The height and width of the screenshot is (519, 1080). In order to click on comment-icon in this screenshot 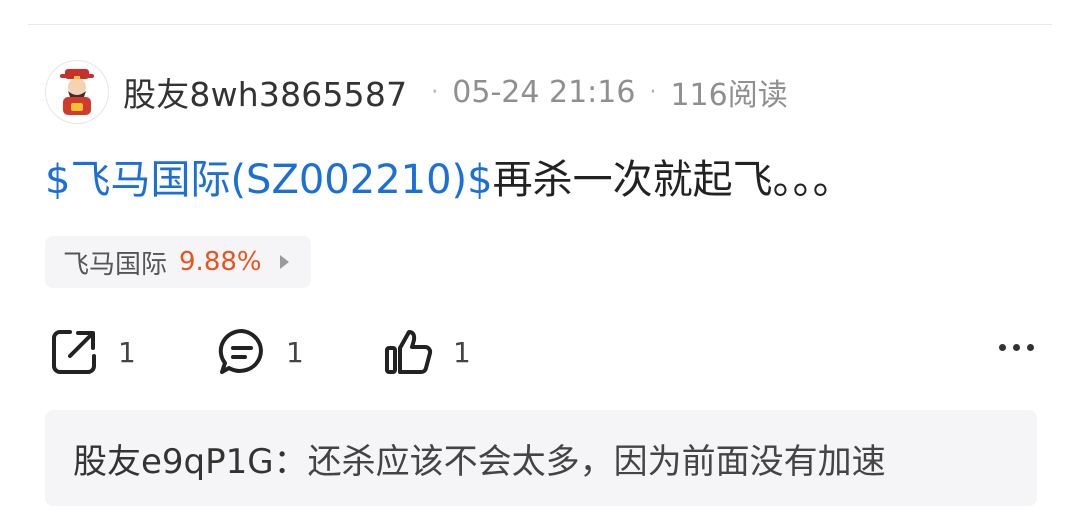, I will do `click(240, 351)`.